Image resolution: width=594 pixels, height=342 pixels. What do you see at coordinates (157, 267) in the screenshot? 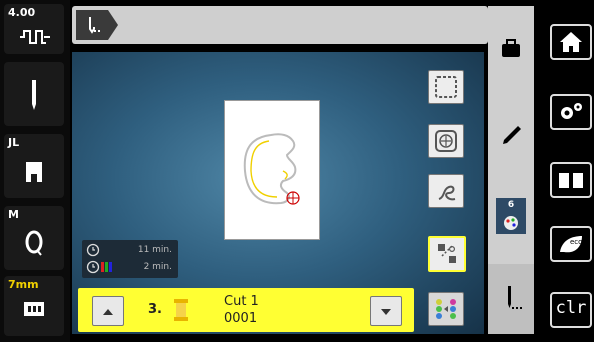
I see `color-time-value: 2 min.` at bounding box center [157, 267].